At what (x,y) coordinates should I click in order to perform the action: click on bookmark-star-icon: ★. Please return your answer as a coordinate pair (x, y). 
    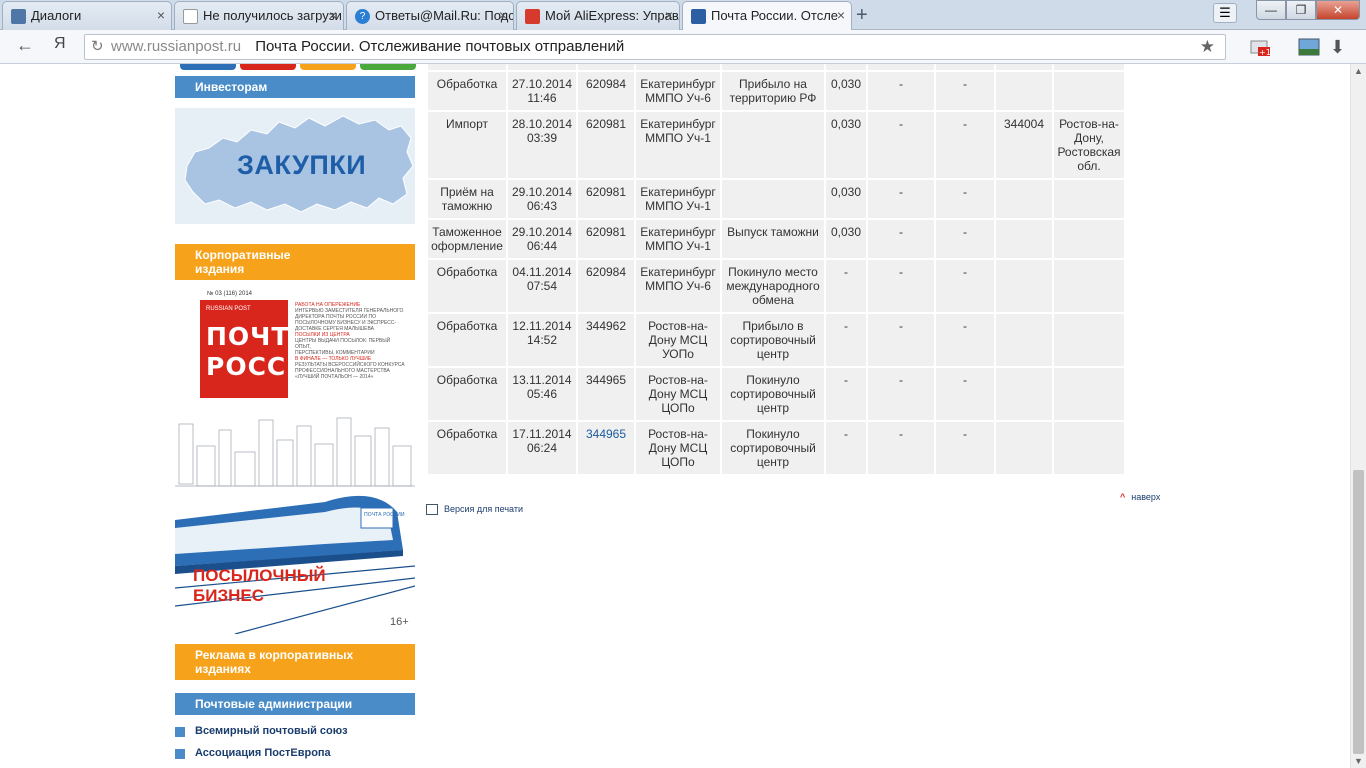
    Looking at the image, I should click on (1207, 47).